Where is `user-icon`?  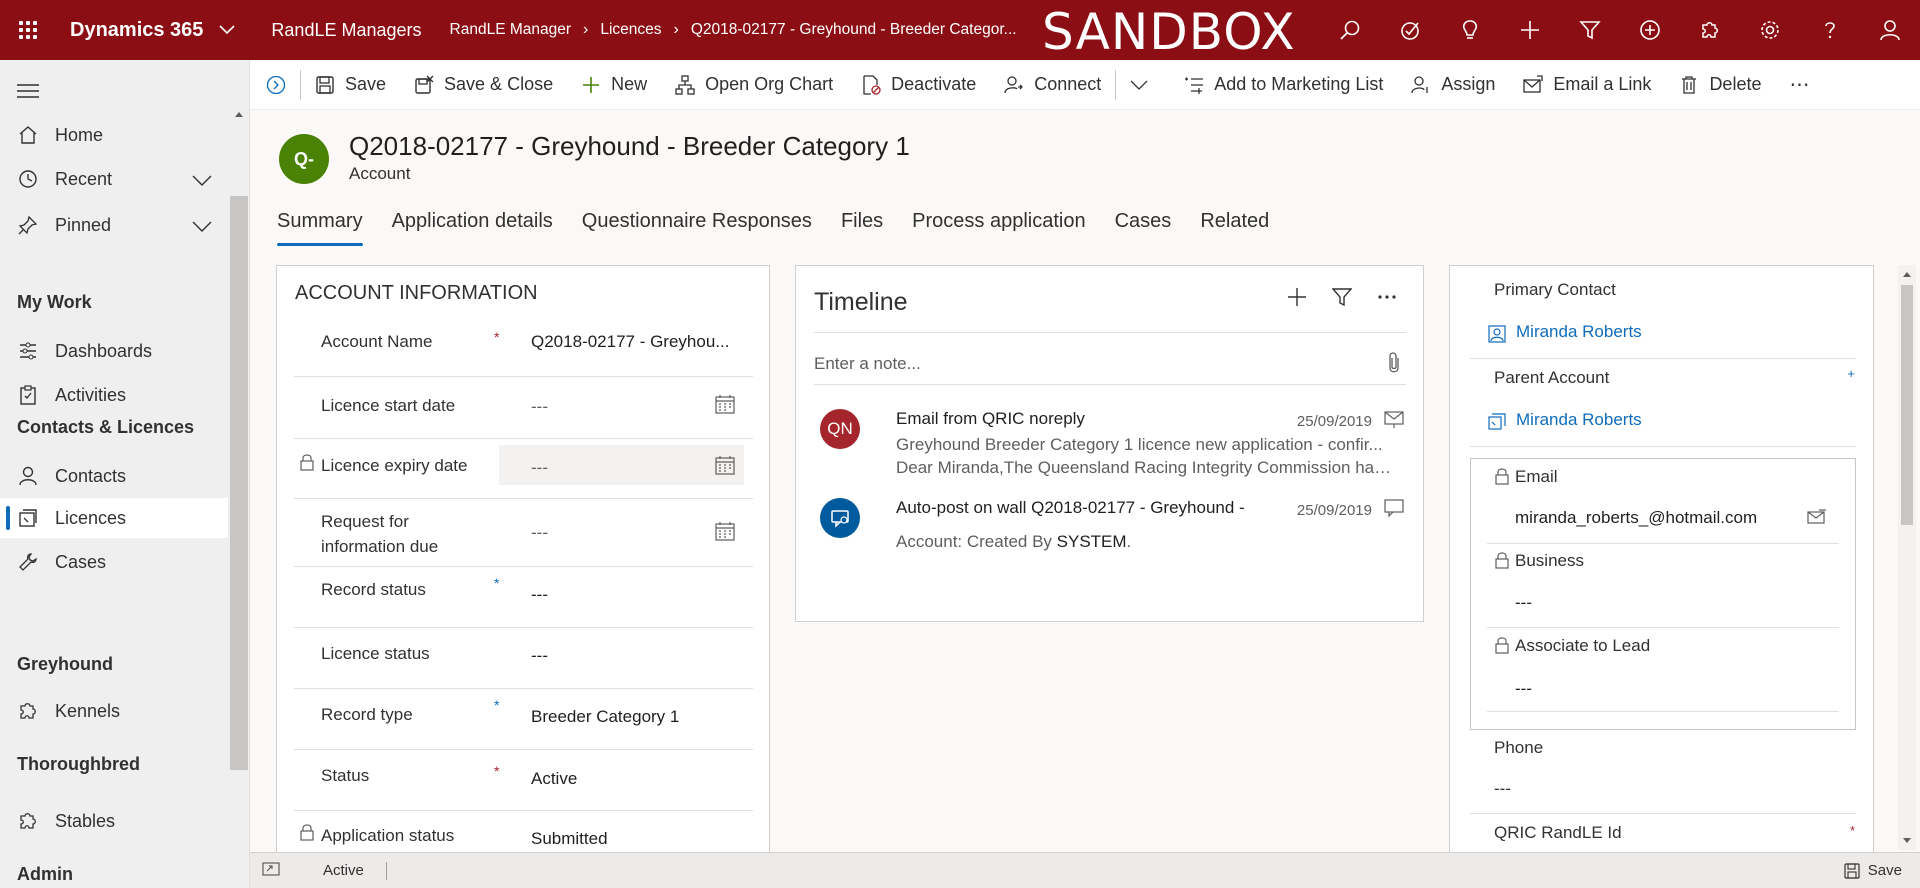
user-icon is located at coordinates (1890, 30).